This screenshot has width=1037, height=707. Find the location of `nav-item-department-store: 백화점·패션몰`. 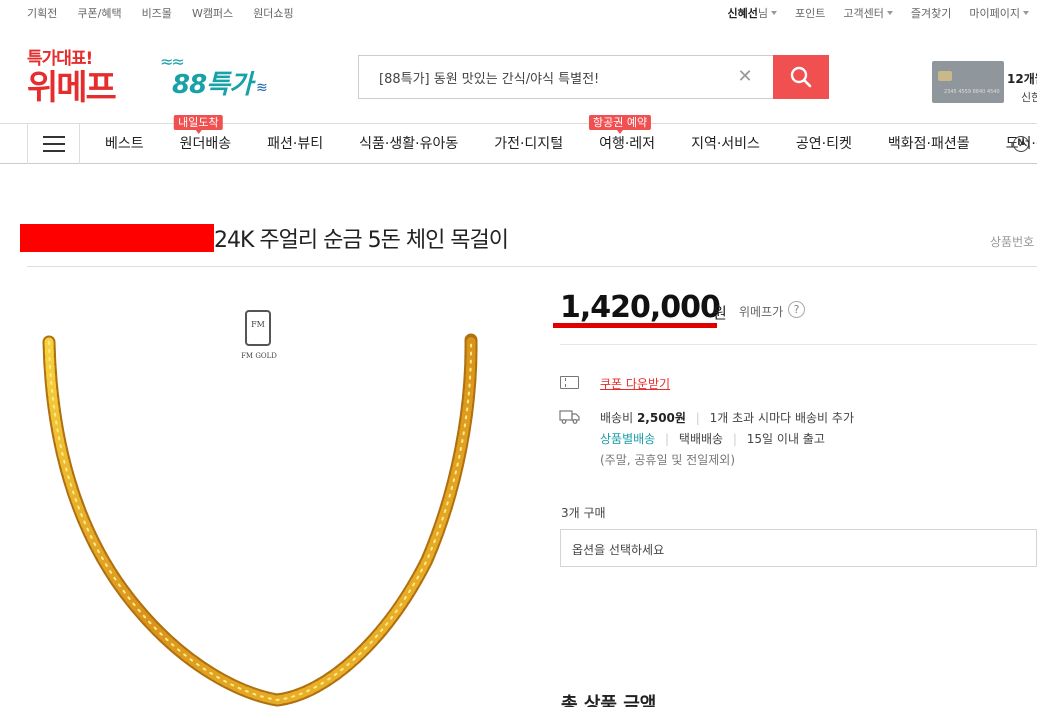

nav-item-department-store: 백화점·패션몰 is located at coordinates (922, 144).